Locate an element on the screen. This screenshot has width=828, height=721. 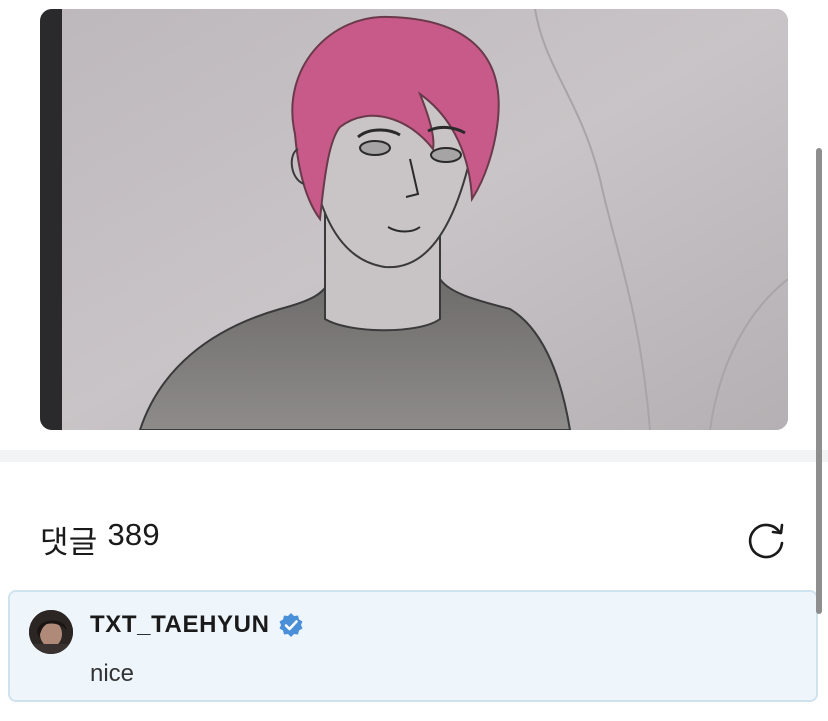
avatar is located at coordinates (51, 632).